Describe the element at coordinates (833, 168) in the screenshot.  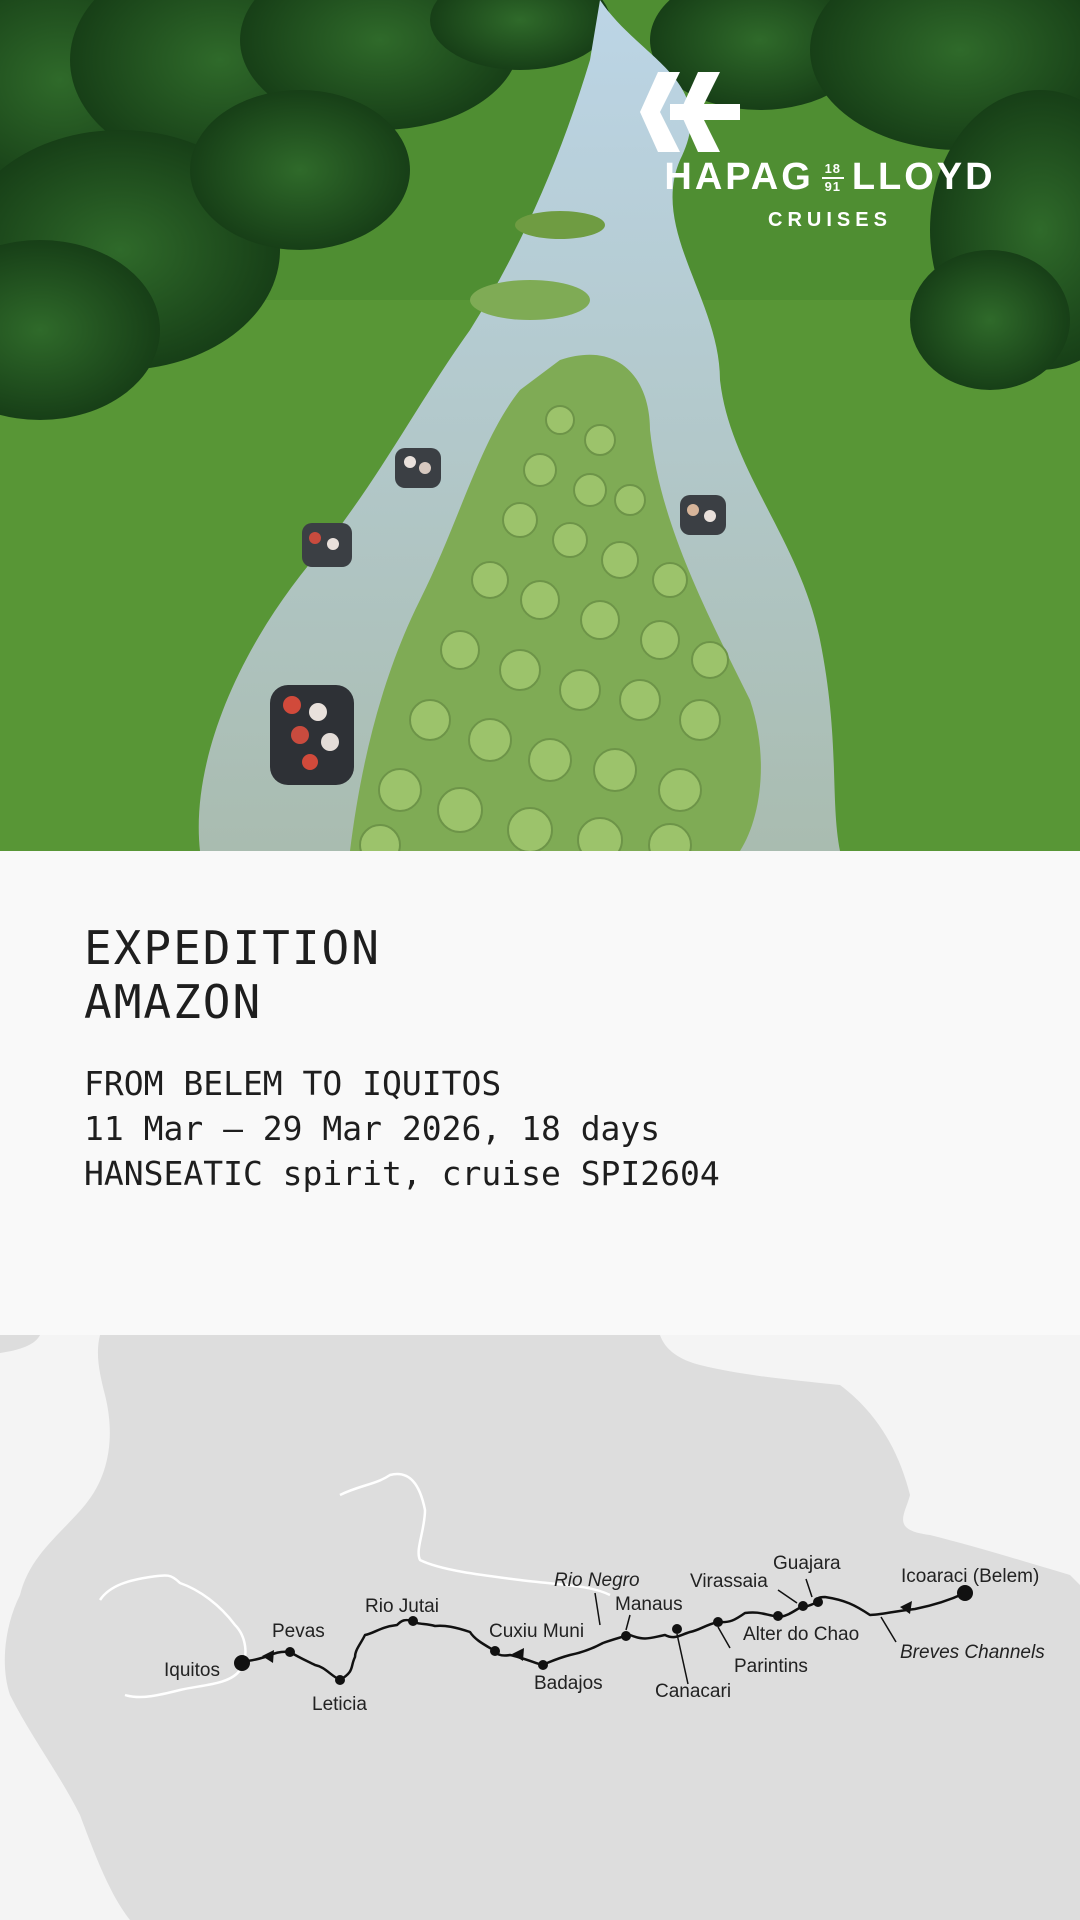
I see `brand-year-top: 18` at that location.